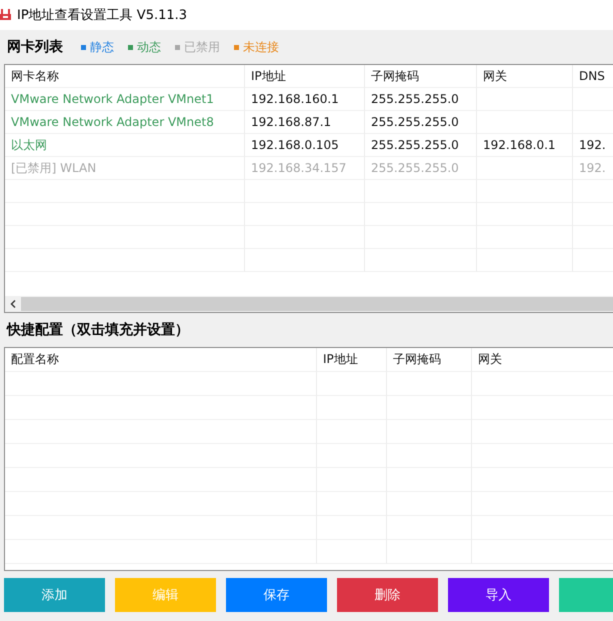 The height and width of the screenshot is (621, 613). Describe the element at coordinates (125, 76) in the screenshot. I see `column-header: 网卡名称` at that location.